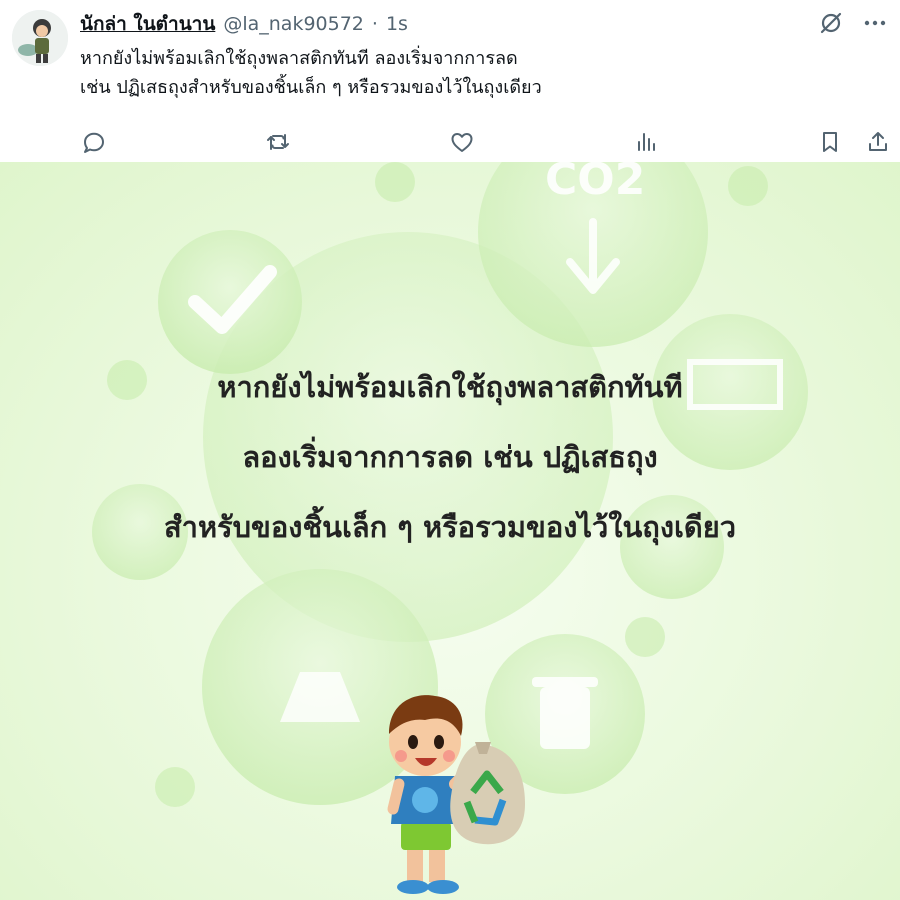  I want to click on avatar-image, so click(40, 38).